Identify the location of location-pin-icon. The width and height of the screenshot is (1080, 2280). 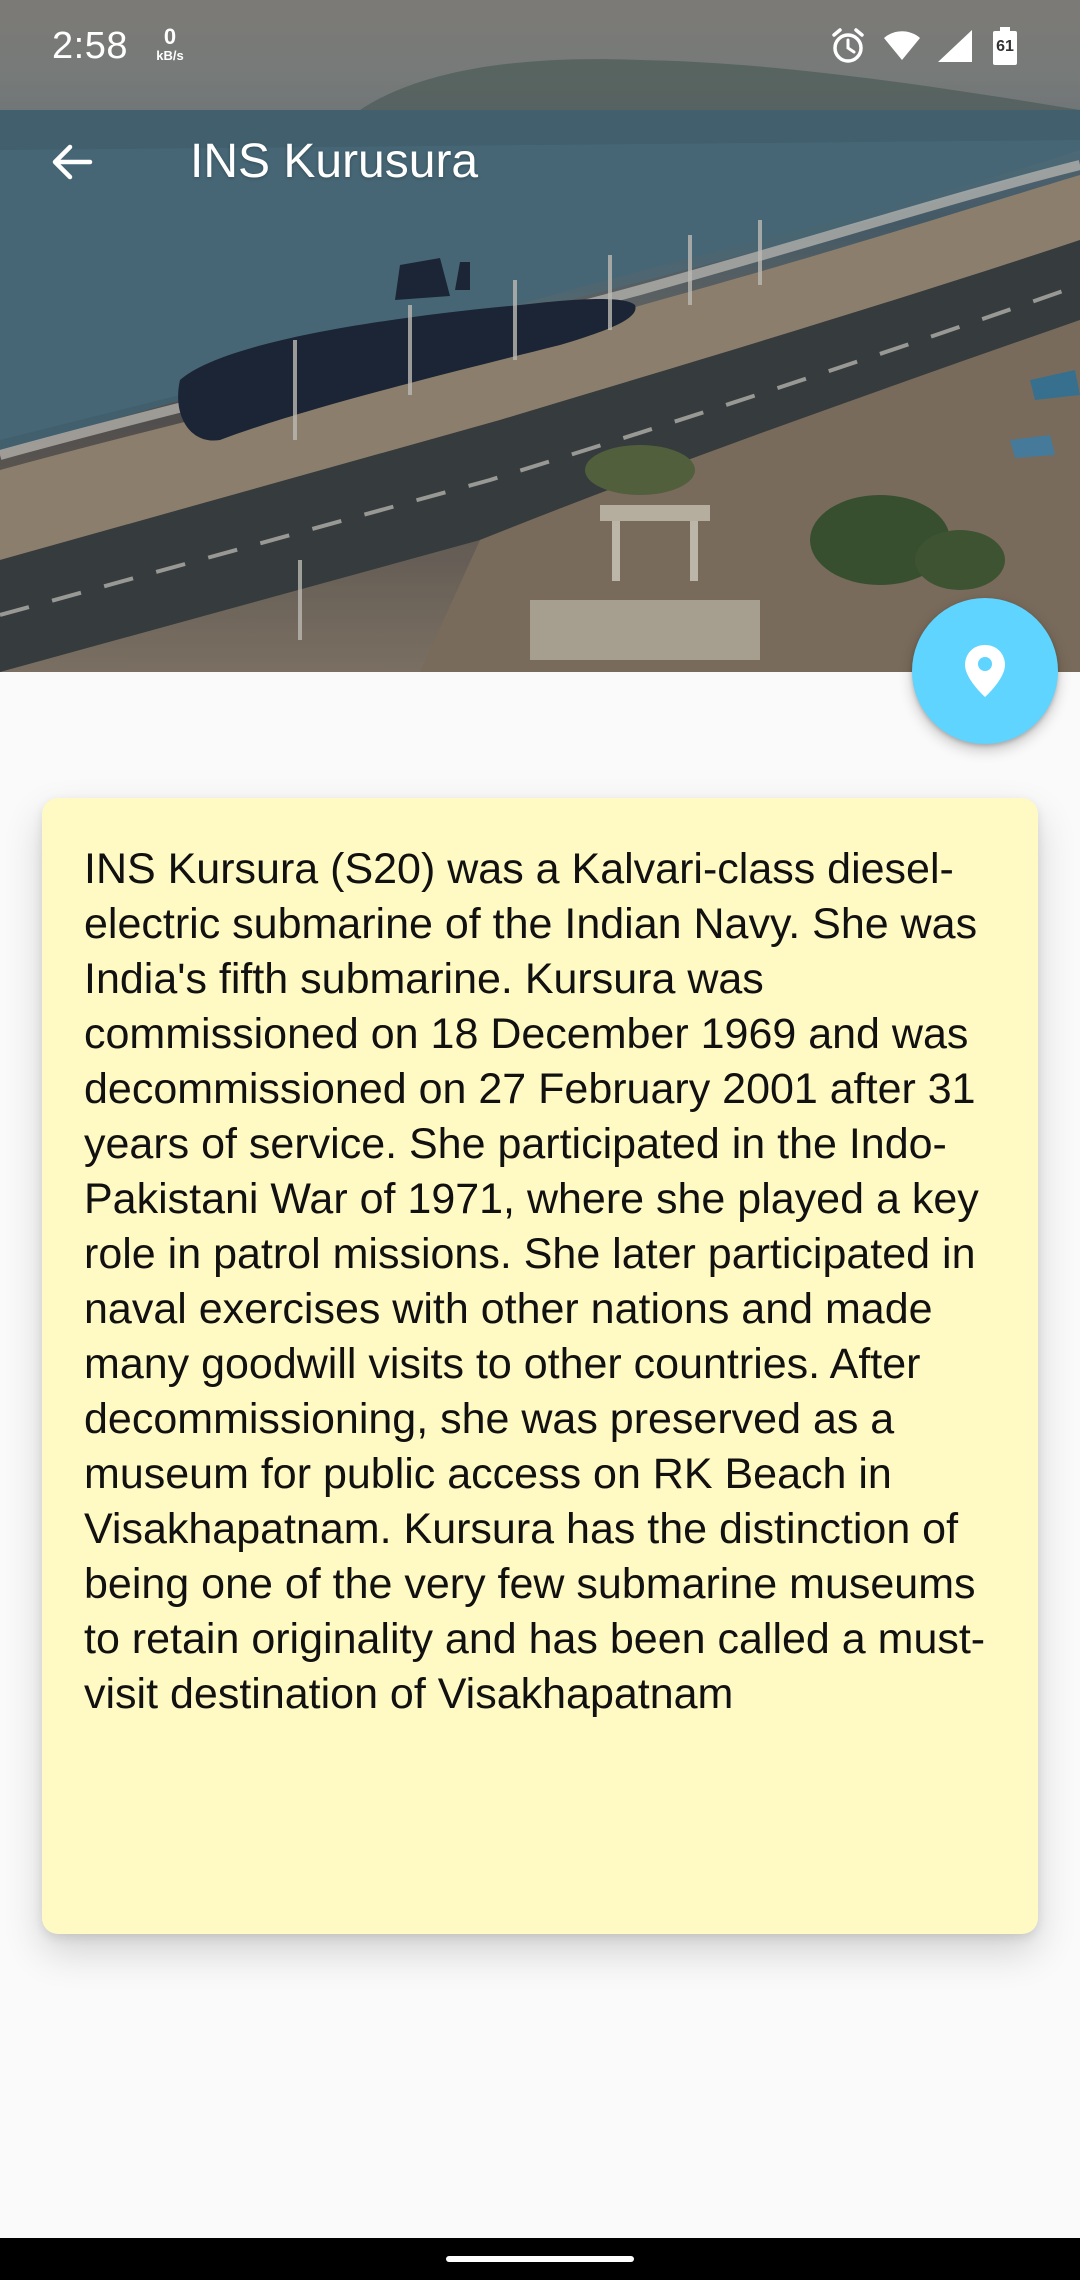
(985, 671).